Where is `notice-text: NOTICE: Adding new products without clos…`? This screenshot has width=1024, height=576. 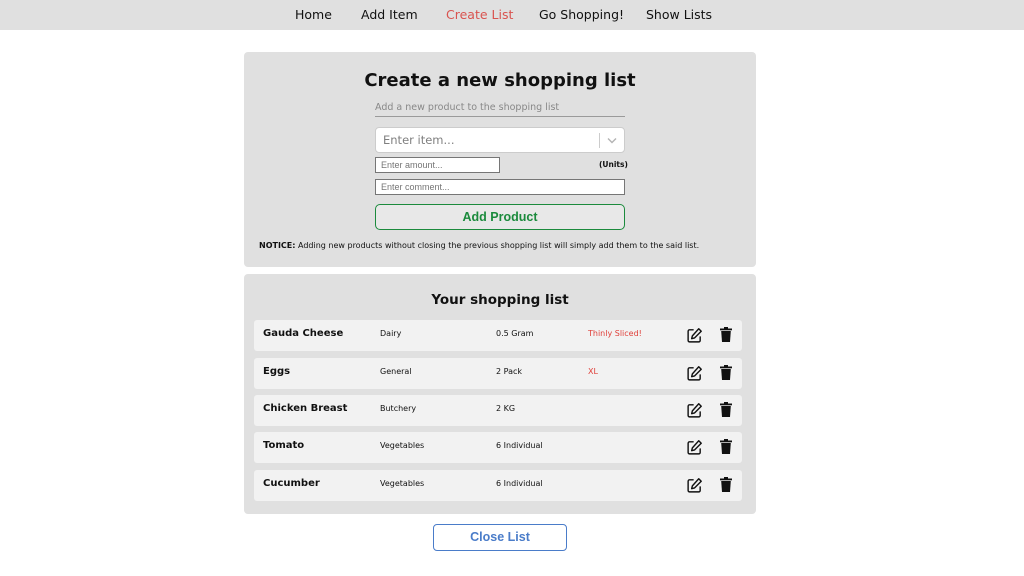
notice-text: NOTICE: Adding new products without clos… is located at coordinates (479, 245).